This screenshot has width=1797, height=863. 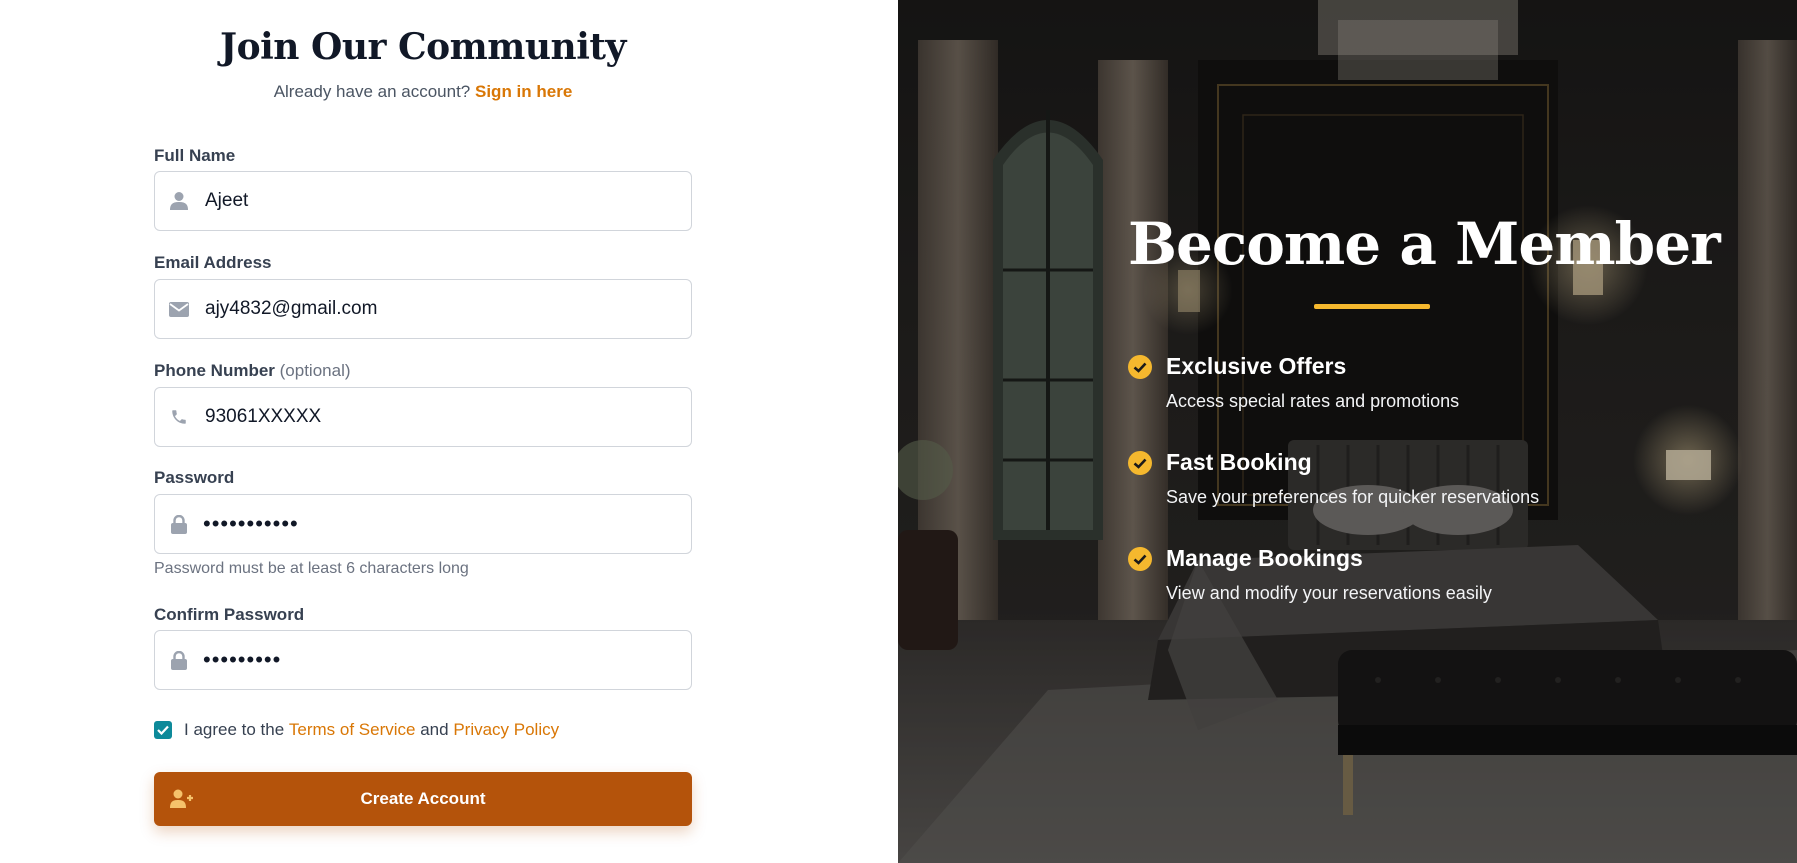 What do you see at coordinates (423, 201) in the screenshot?
I see `full-name-field: Ajeet` at bounding box center [423, 201].